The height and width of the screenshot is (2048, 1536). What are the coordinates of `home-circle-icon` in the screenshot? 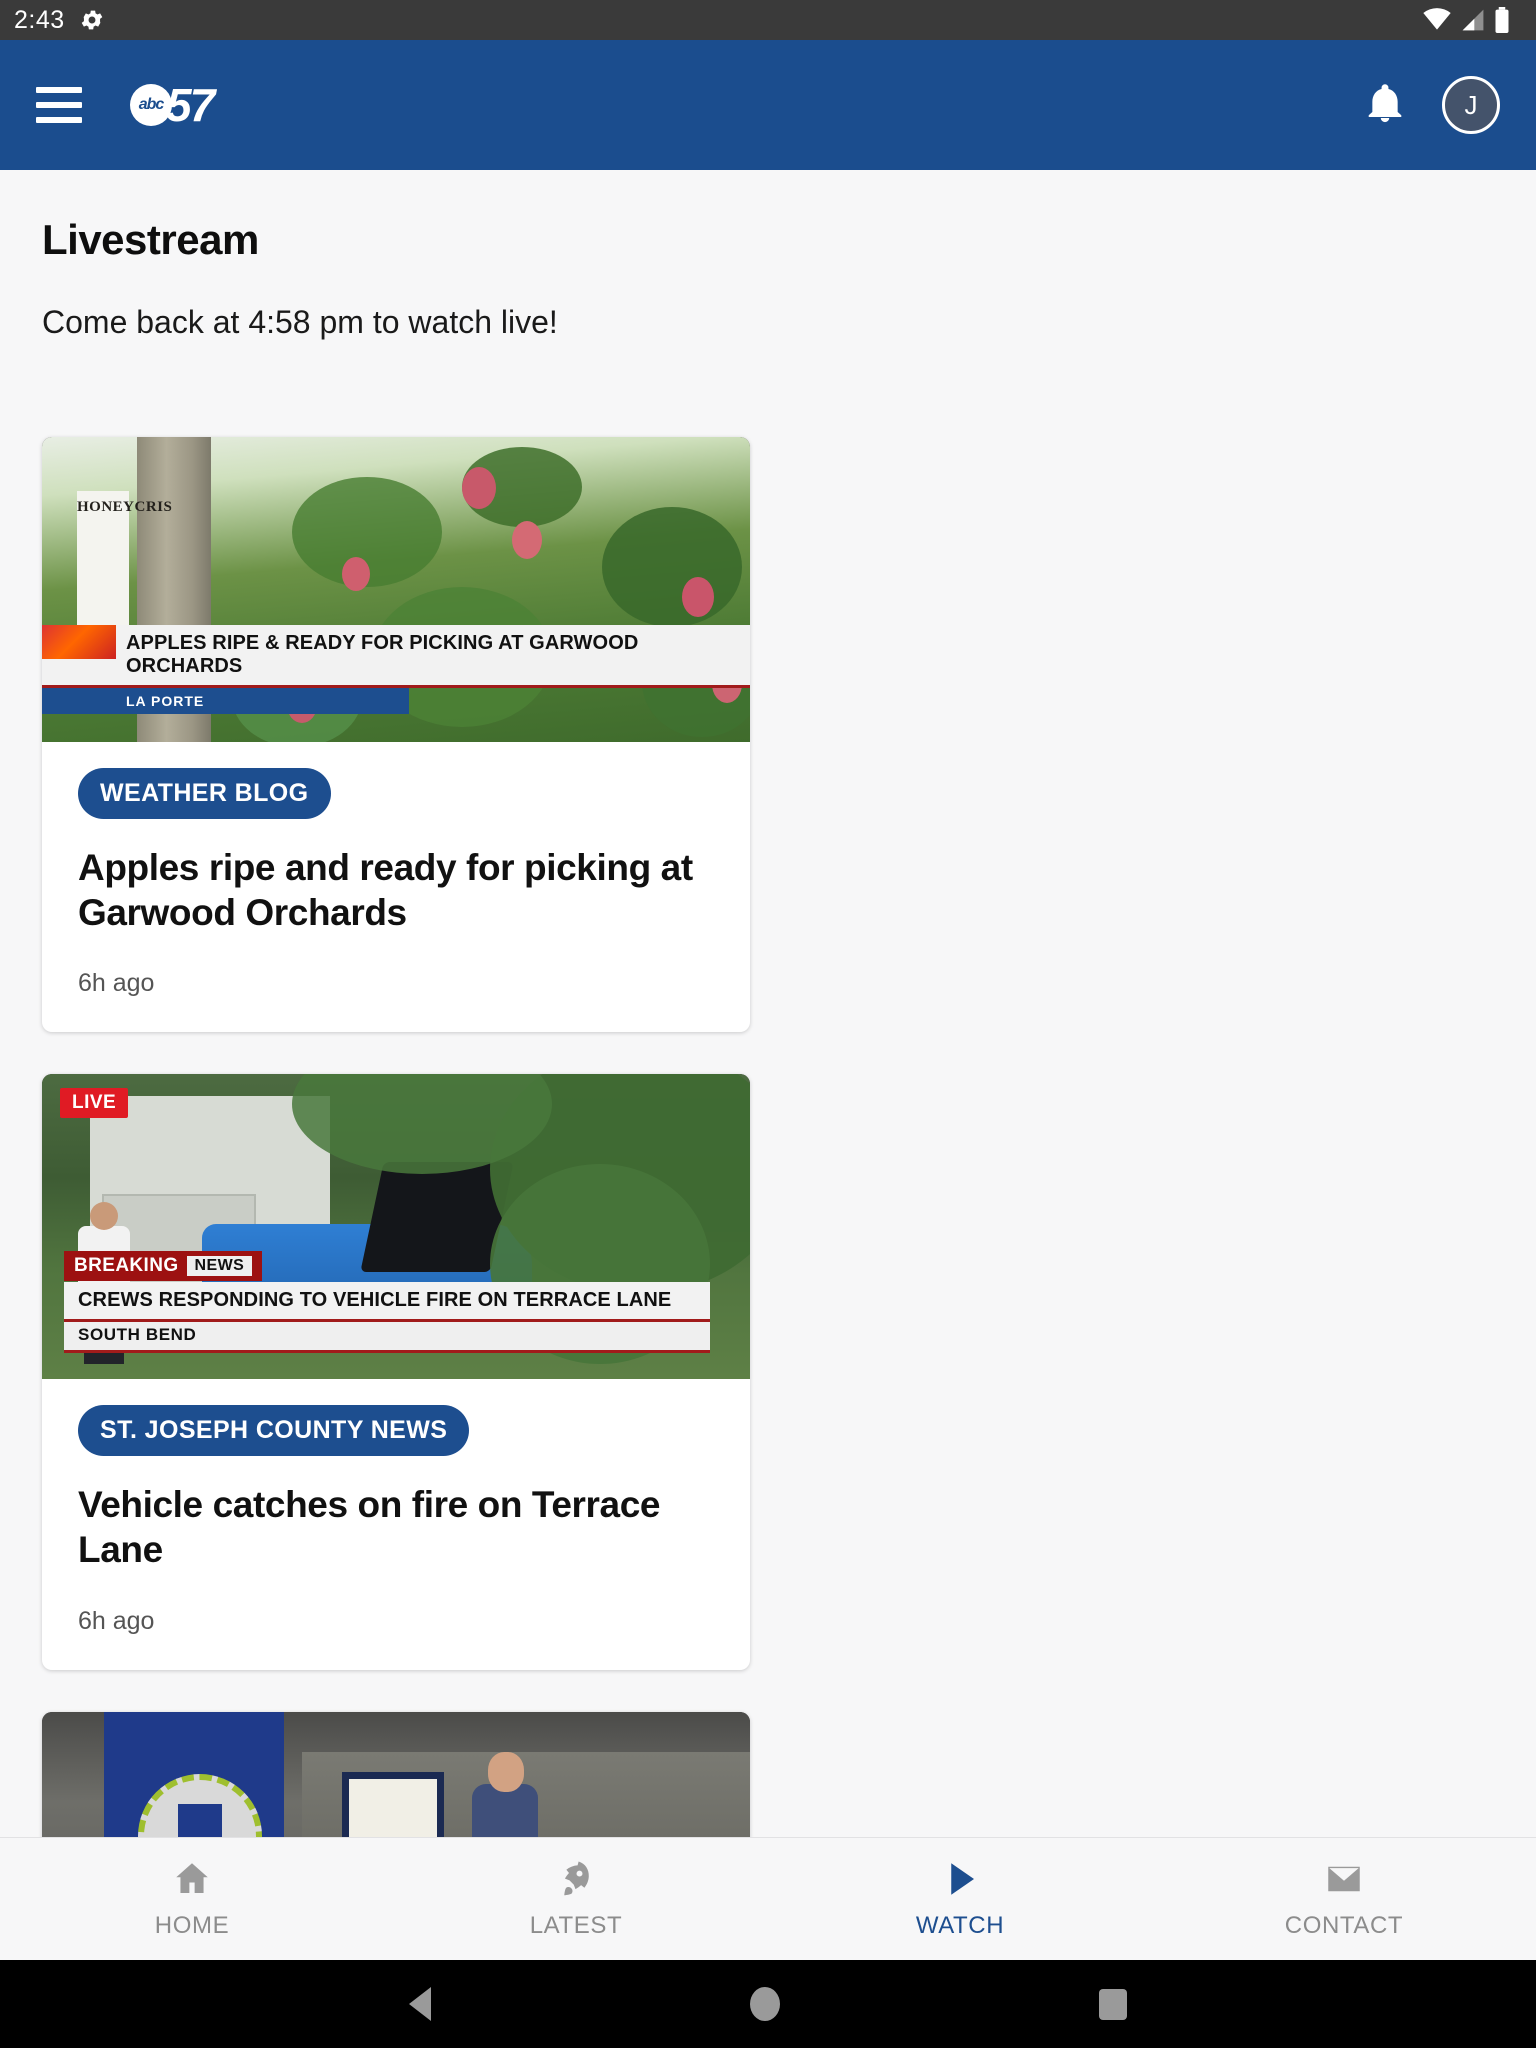 It's located at (764, 2004).